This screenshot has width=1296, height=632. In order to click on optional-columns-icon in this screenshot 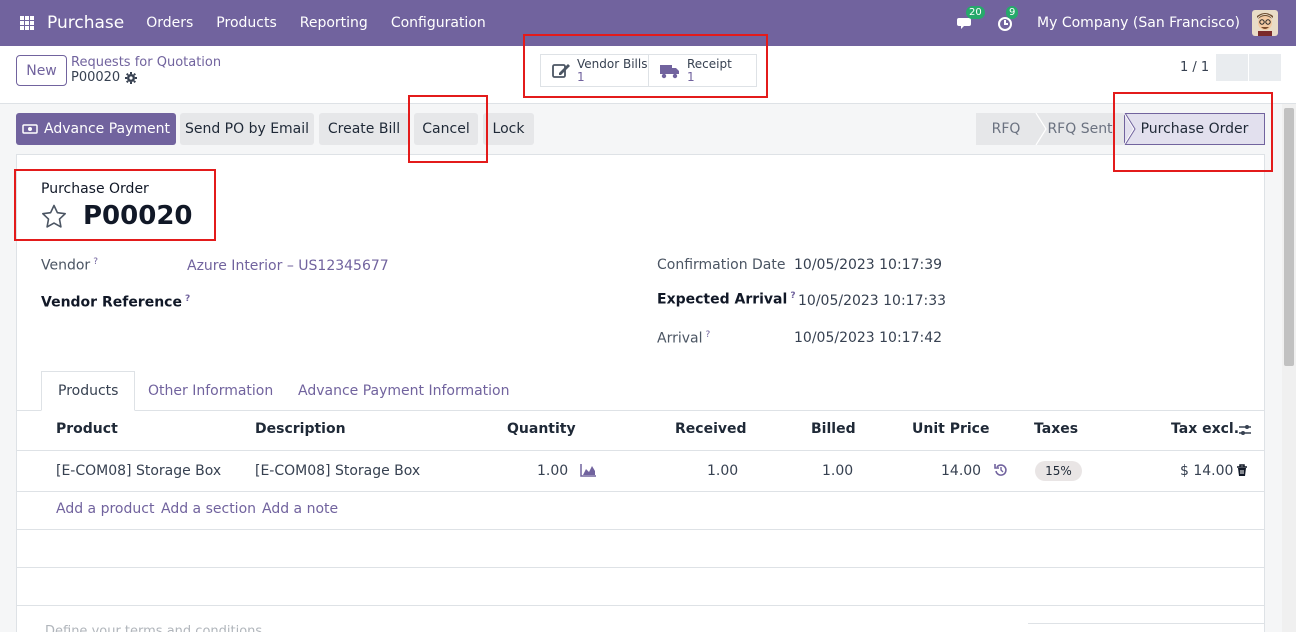, I will do `click(1245, 430)`.